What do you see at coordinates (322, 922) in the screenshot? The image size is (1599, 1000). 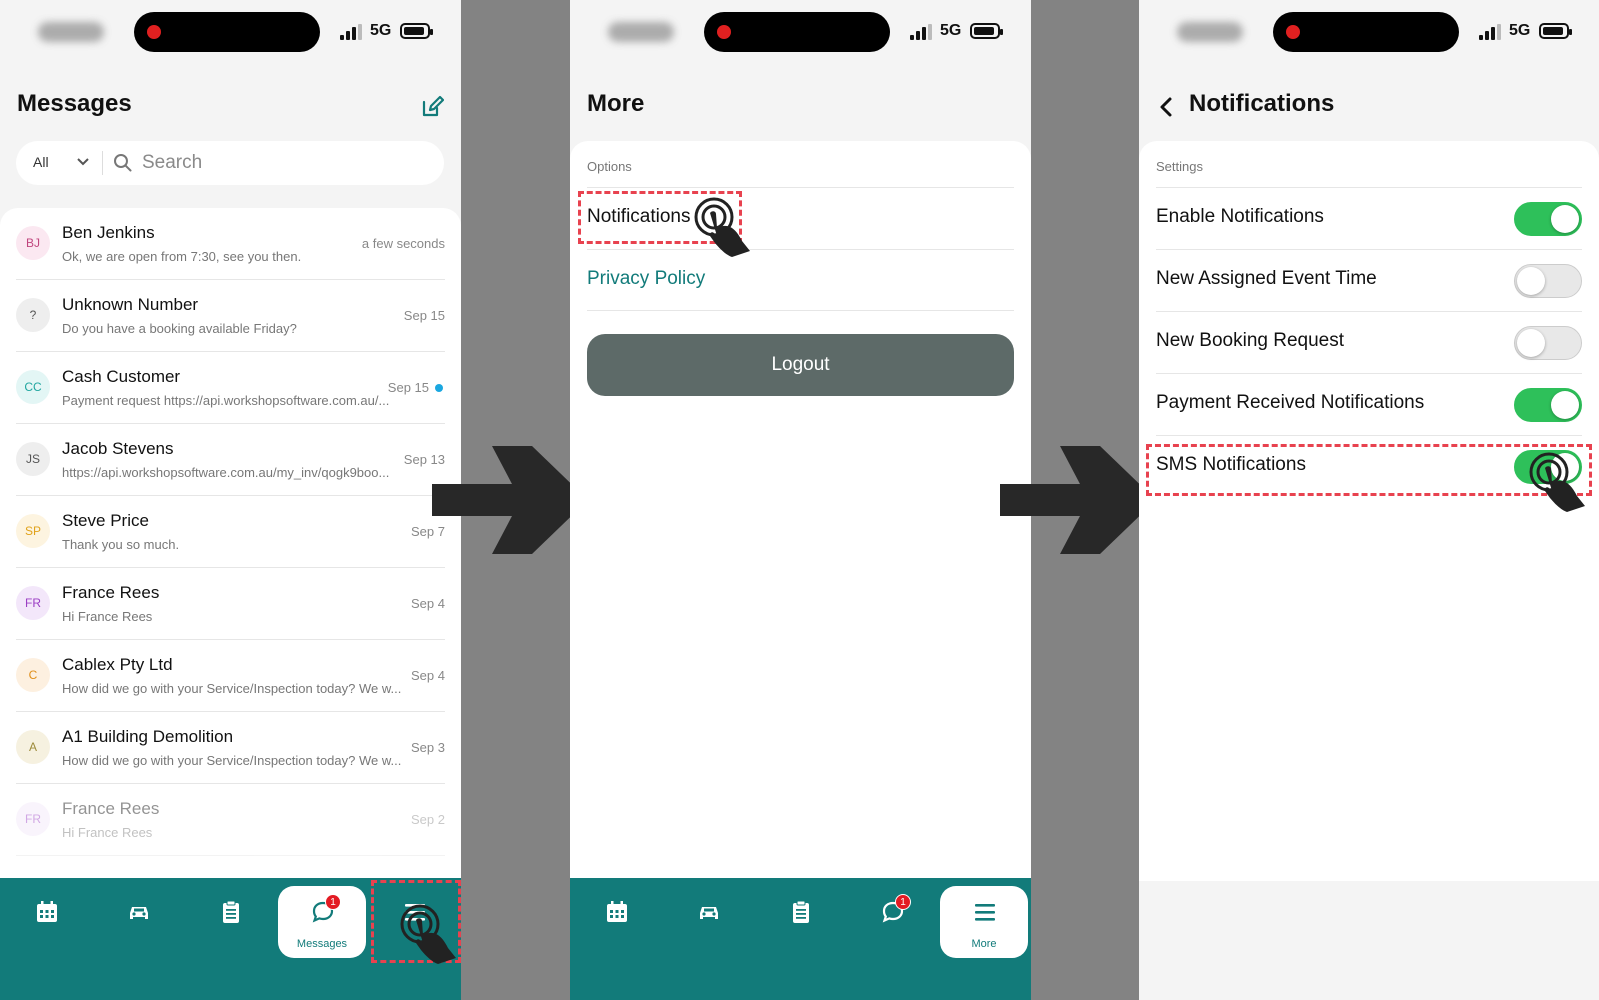 I see `tab-messages: 1 Messages` at bounding box center [322, 922].